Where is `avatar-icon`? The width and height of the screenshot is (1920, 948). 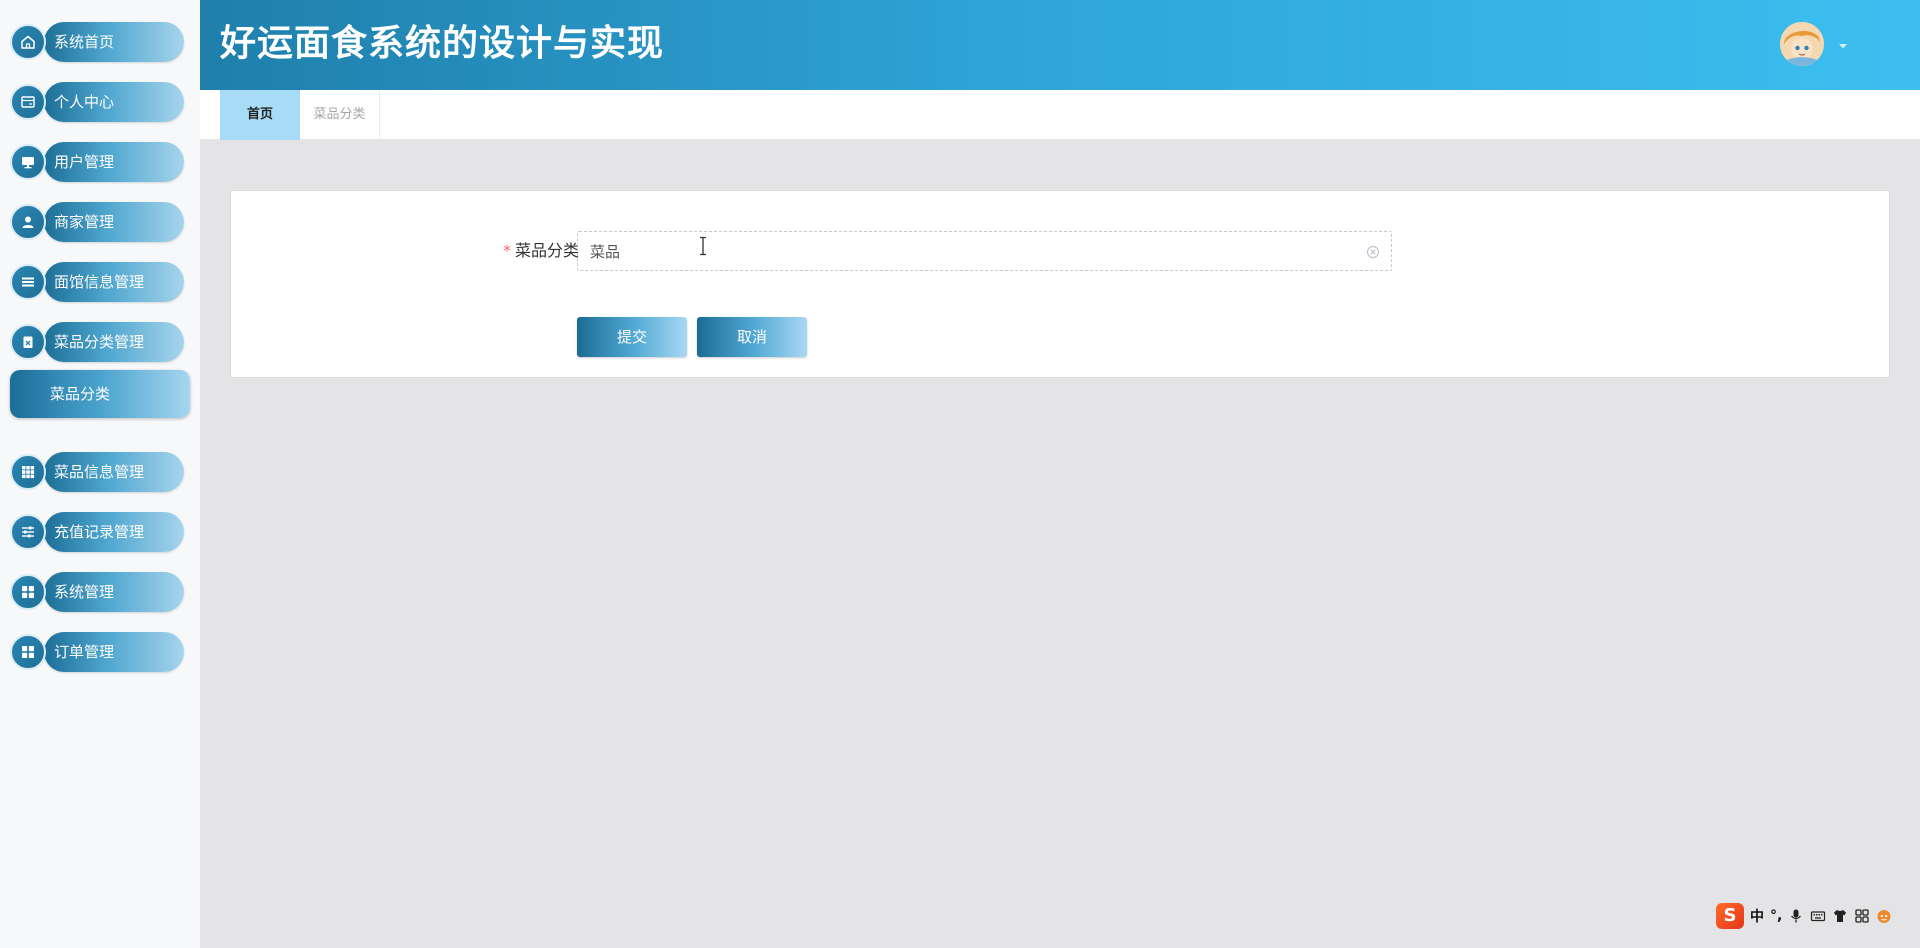 avatar-icon is located at coordinates (1802, 44).